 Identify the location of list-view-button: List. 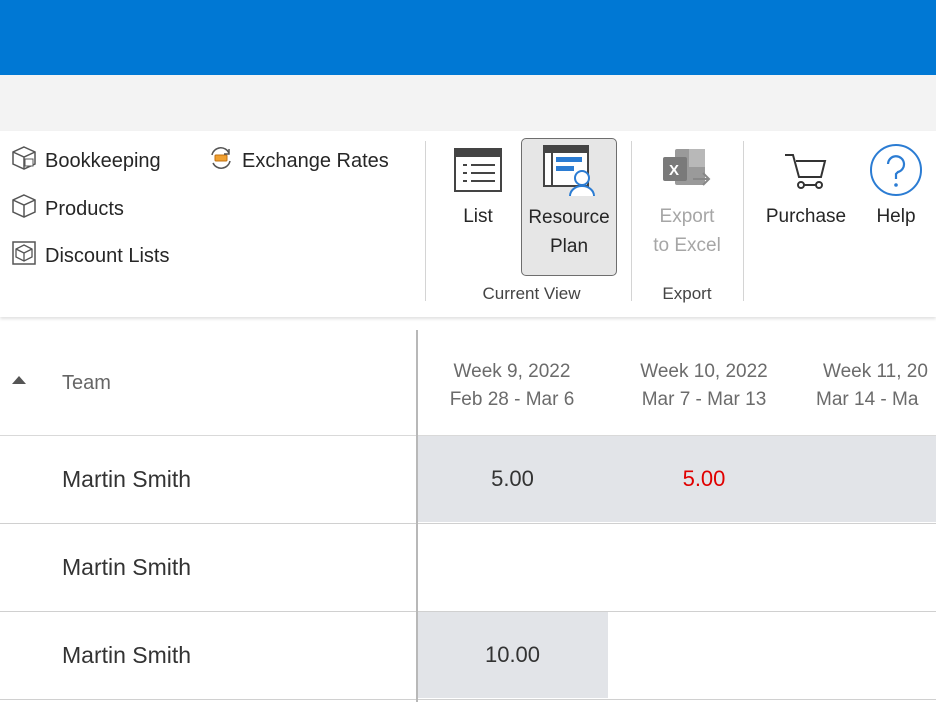
(478, 184).